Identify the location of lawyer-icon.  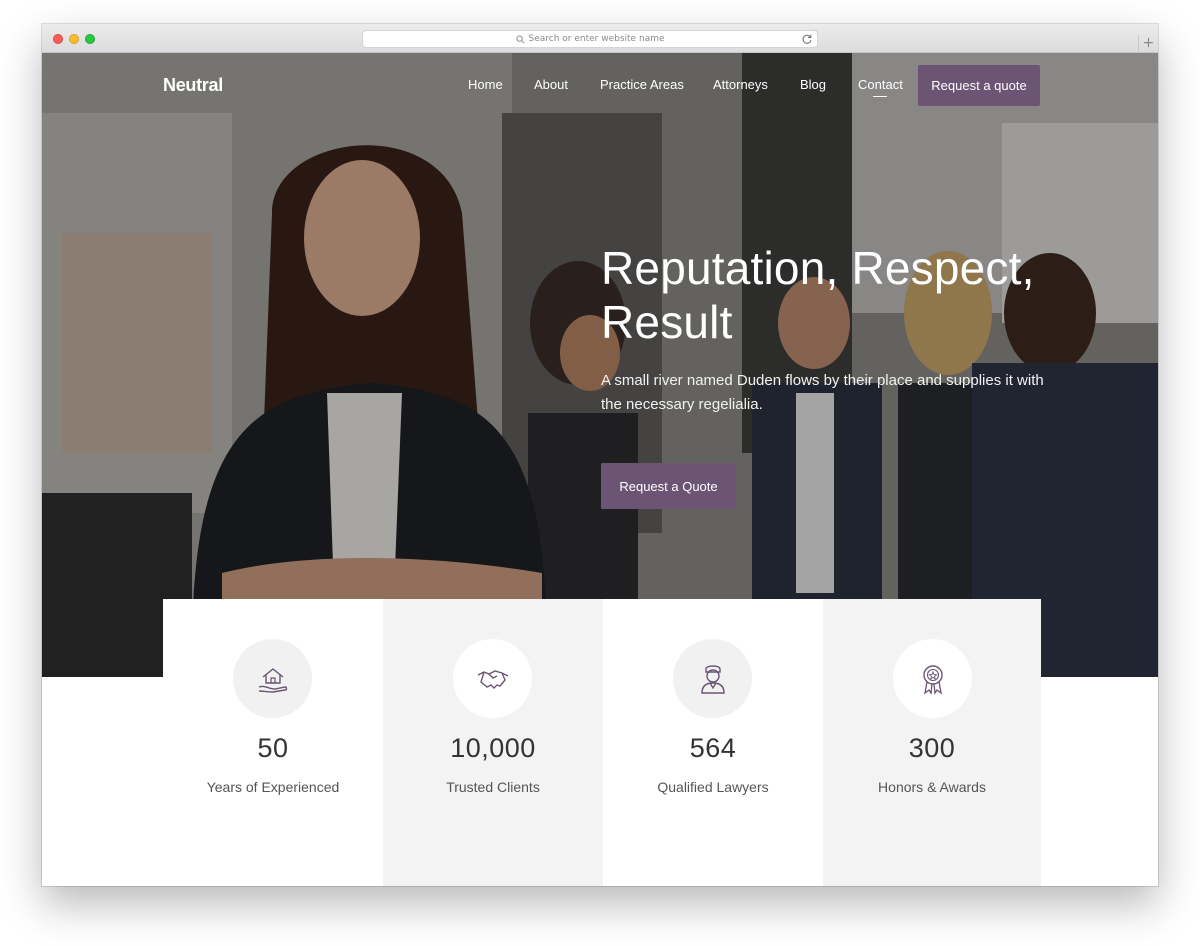
(712, 679).